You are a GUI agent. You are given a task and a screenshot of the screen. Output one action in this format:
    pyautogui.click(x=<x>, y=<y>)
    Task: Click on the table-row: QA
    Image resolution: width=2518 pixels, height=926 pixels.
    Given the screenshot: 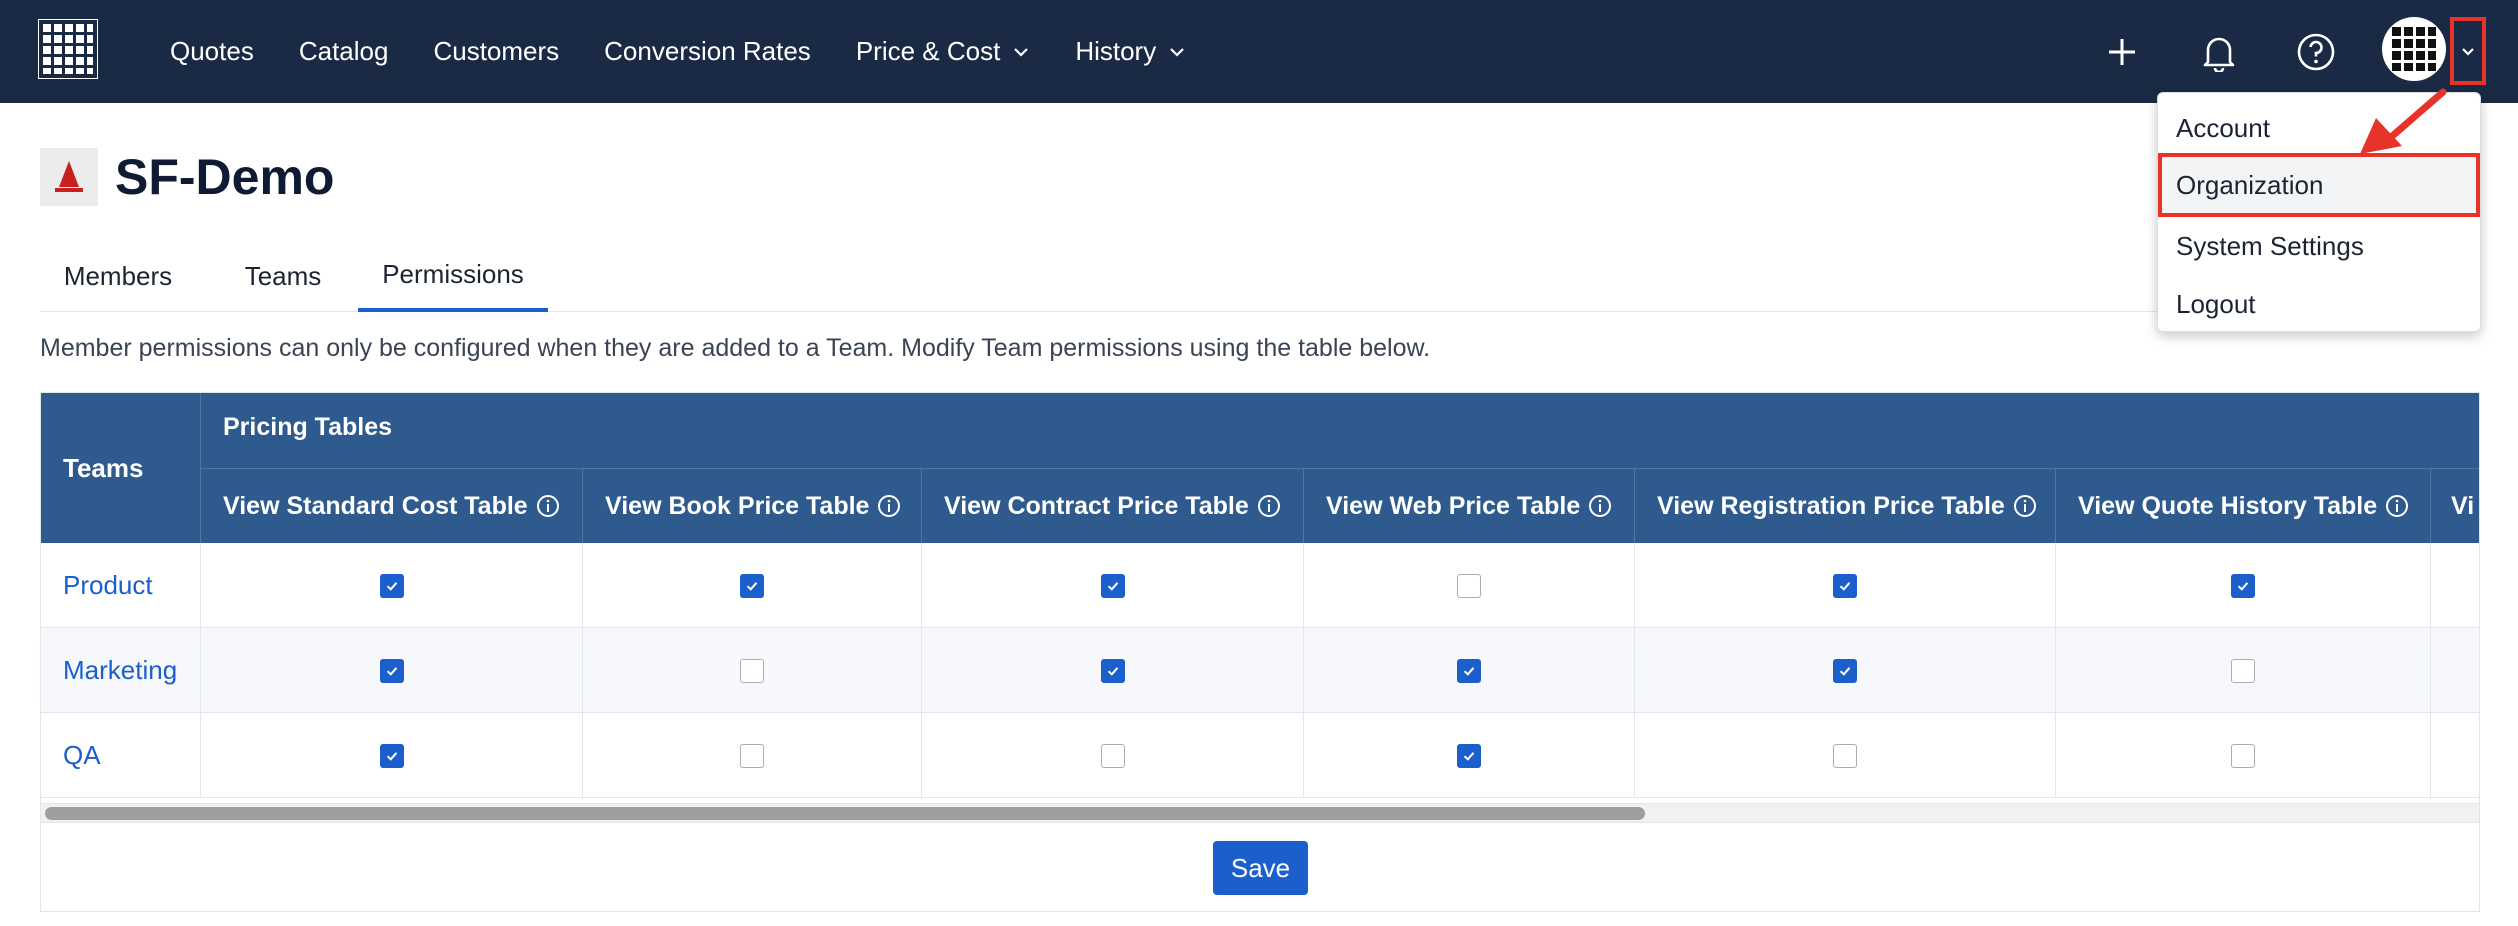 What is the action you would take?
    pyautogui.click(x=1260, y=755)
    